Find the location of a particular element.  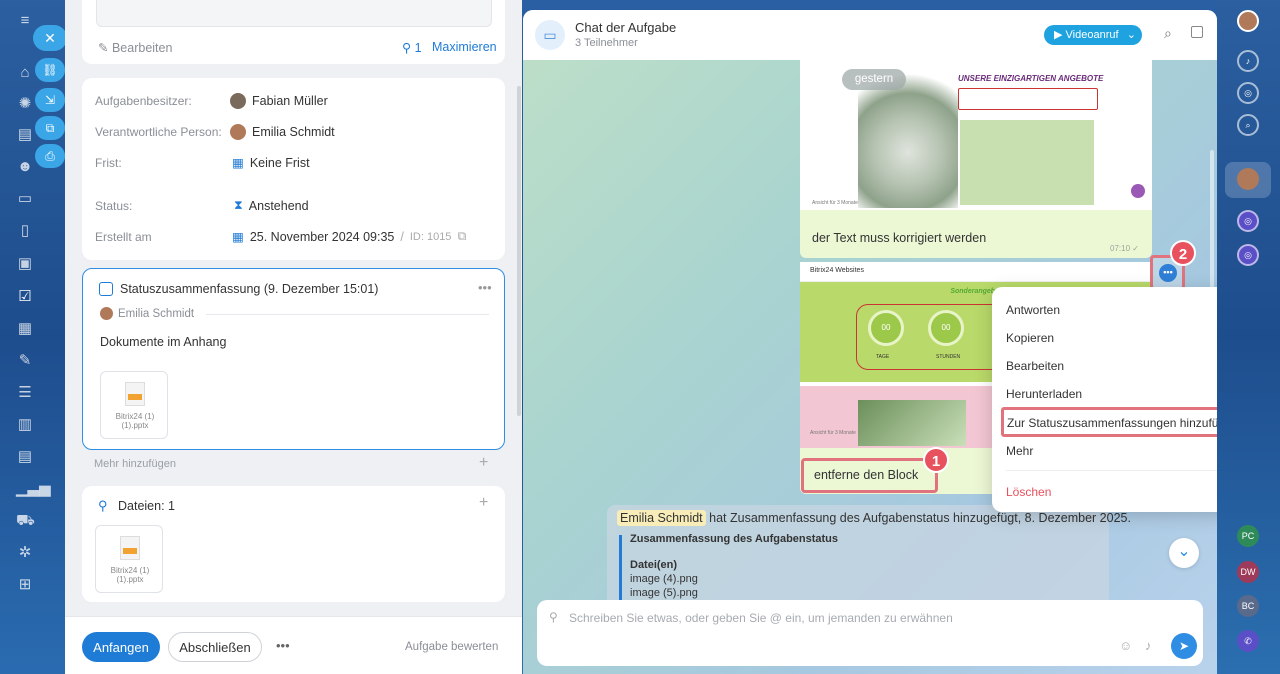

home-icon: ⌂ is located at coordinates (25, 73).